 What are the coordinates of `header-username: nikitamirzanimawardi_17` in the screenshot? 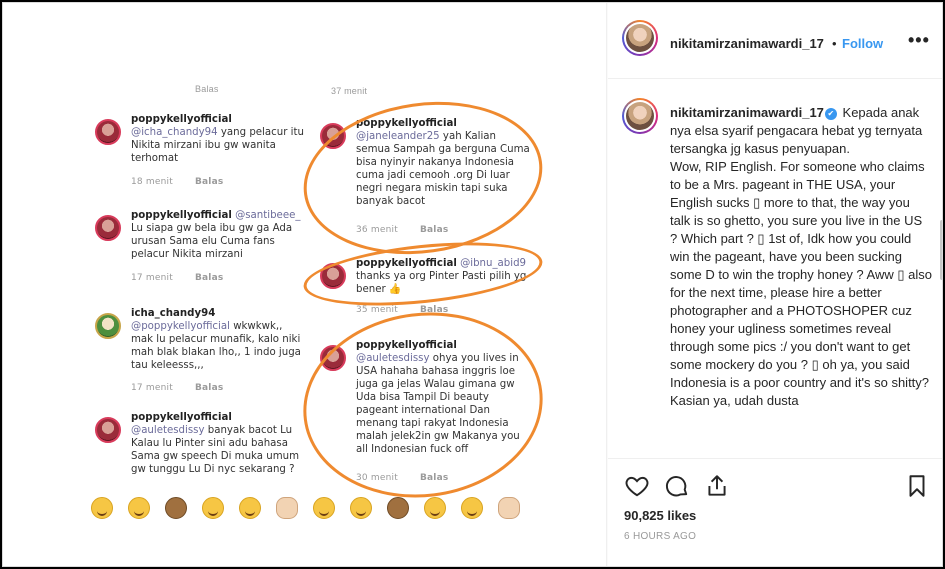 It's located at (747, 43).